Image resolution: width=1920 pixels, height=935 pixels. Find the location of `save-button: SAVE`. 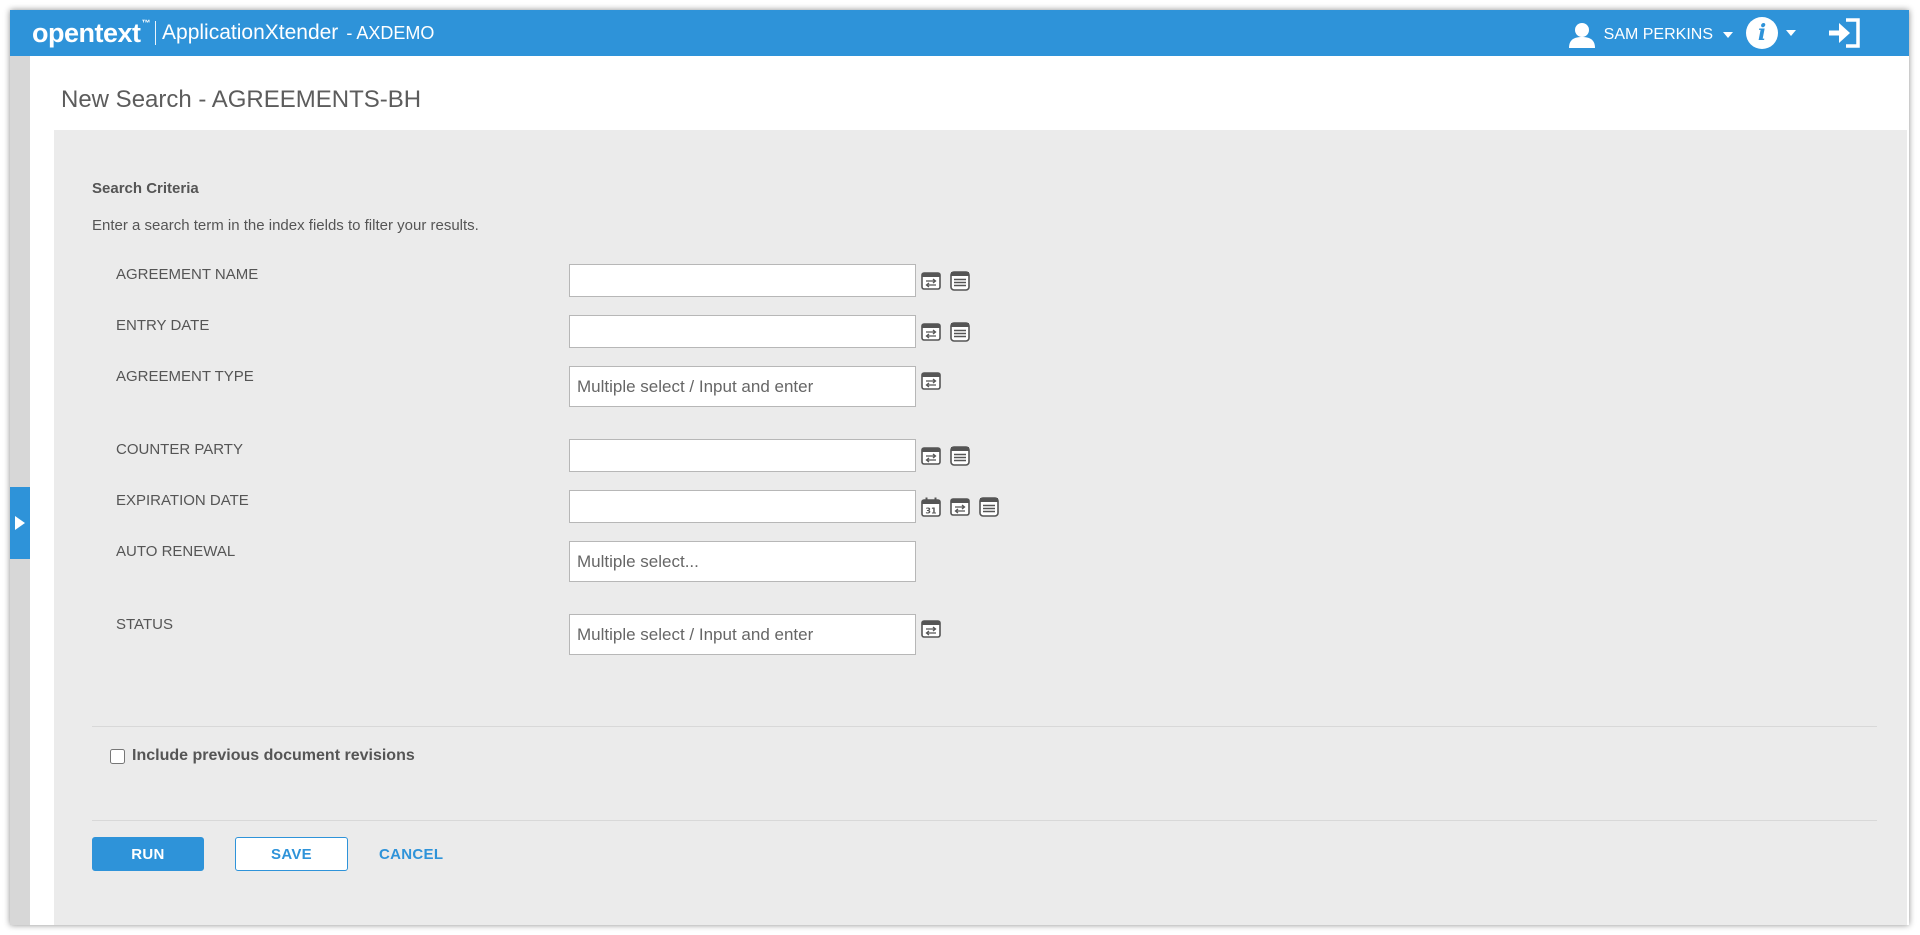

save-button: SAVE is located at coordinates (291, 854).